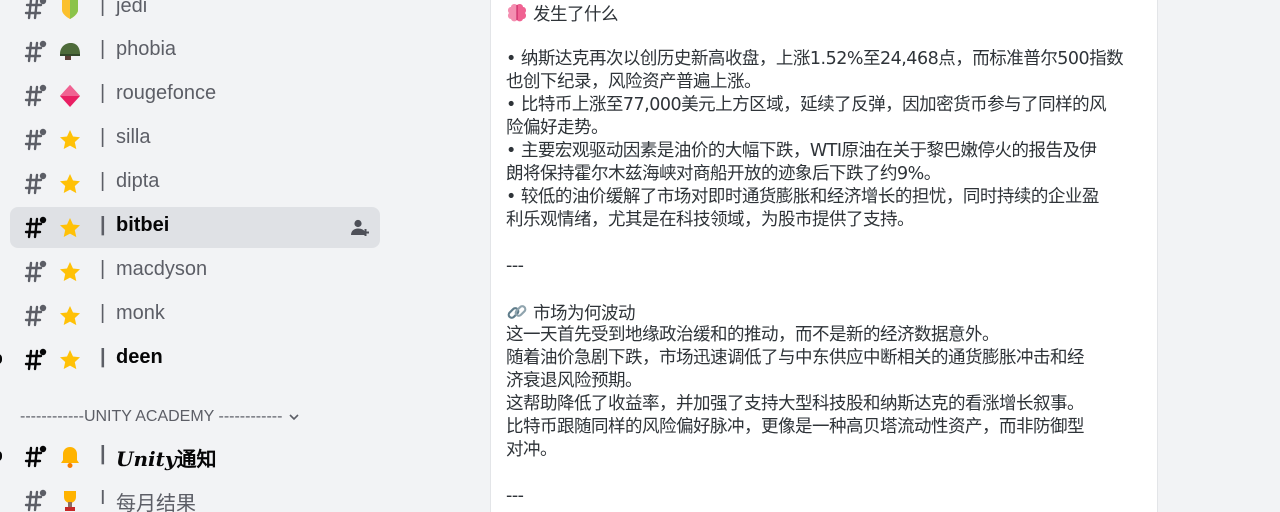  Describe the element at coordinates (801, 151) in the screenshot. I see `message-line: • 主要宏观驱动因素是油价的大幅下跌，WTI原油在关于黎巴嫩停火的报告及伊` at that location.